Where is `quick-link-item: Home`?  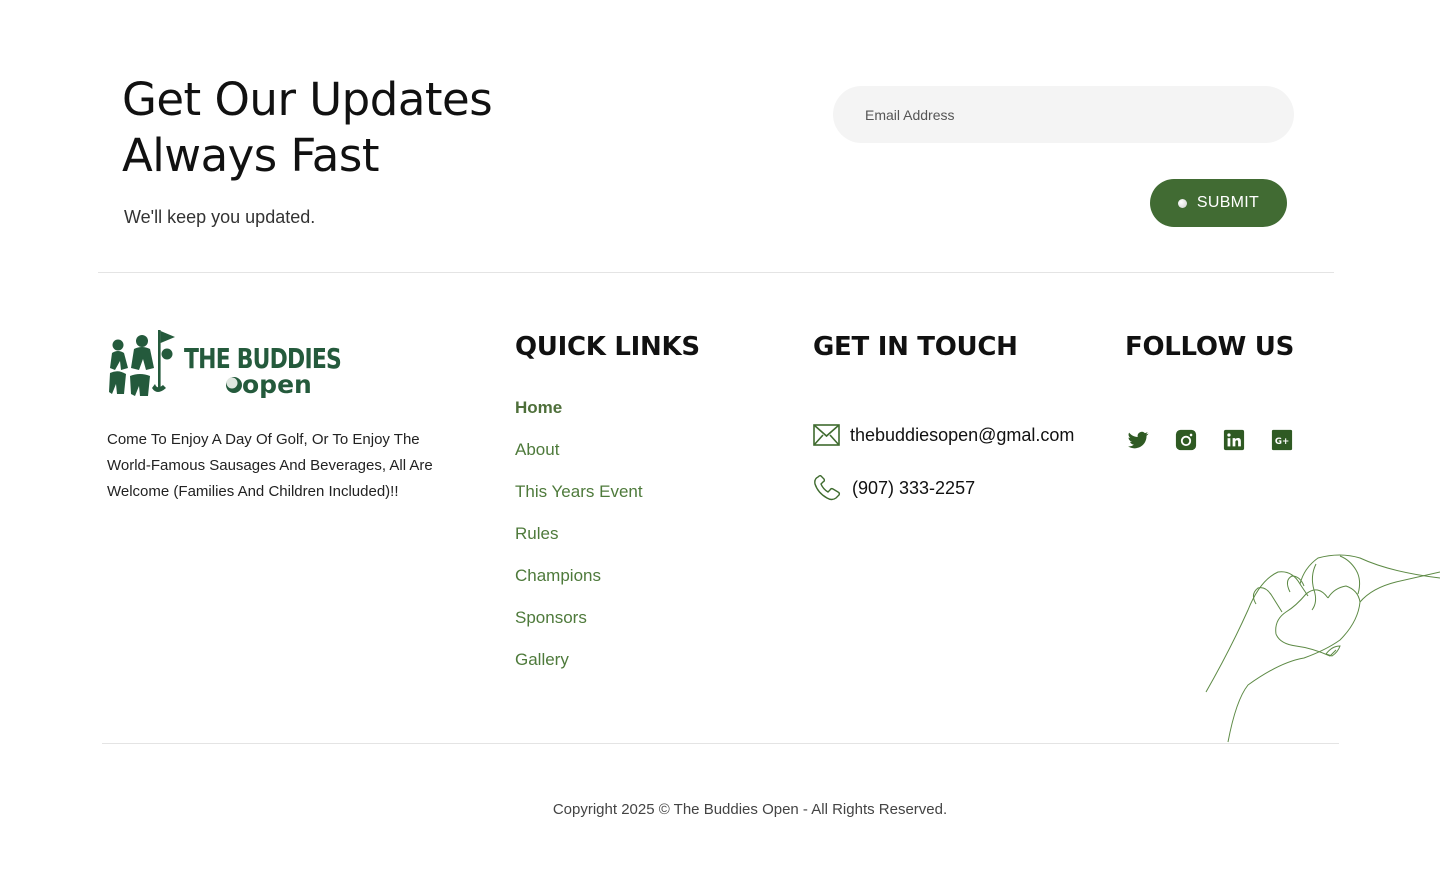
quick-link-item: Home is located at coordinates (579, 415).